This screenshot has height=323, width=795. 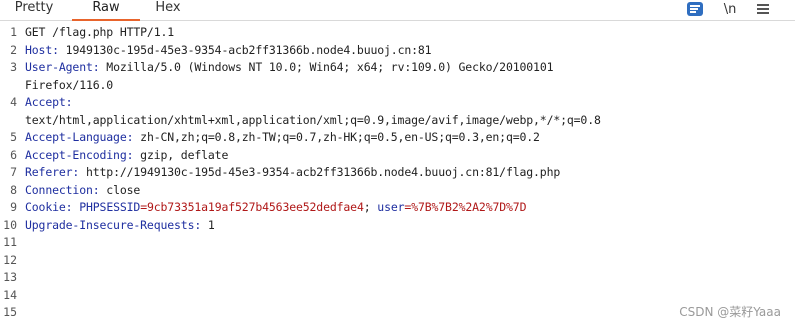 What do you see at coordinates (100, 32) in the screenshot?
I see `request-line: GET /flag.php HTTP/1.1` at bounding box center [100, 32].